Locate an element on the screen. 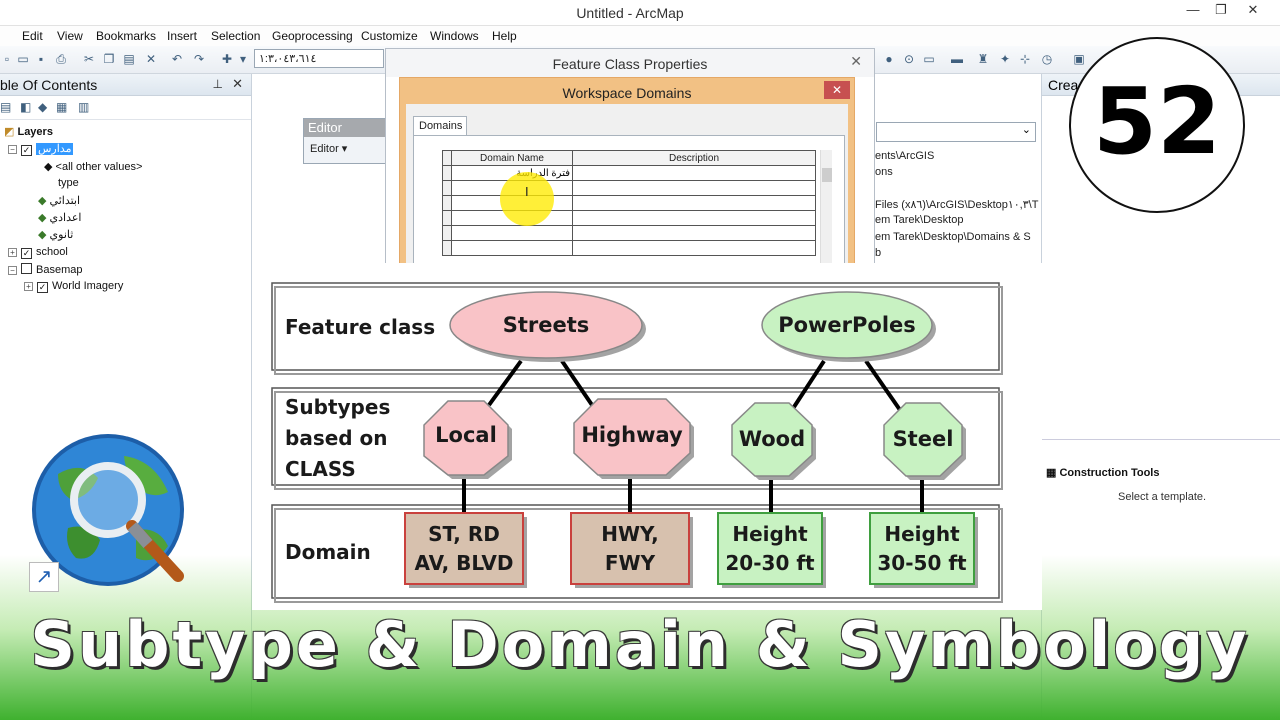 The width and height of the screenshot is (1280, 720). legend-item-other: ◆ <all other values> is located at coordinates (93, 166).